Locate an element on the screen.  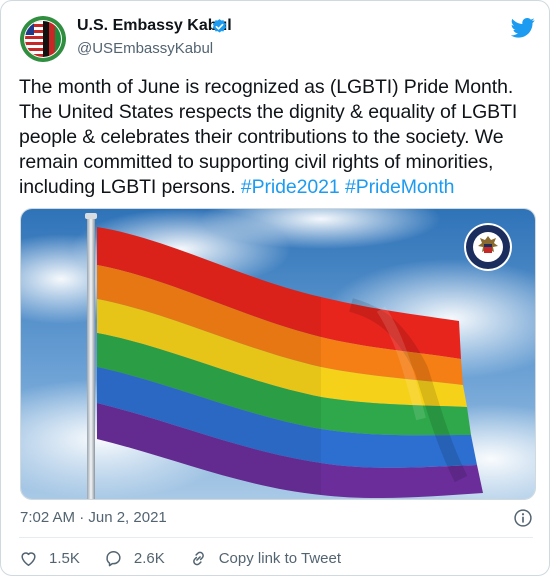
author-name: U.S. Embassy Kabul is located at coordinates (154, 26).